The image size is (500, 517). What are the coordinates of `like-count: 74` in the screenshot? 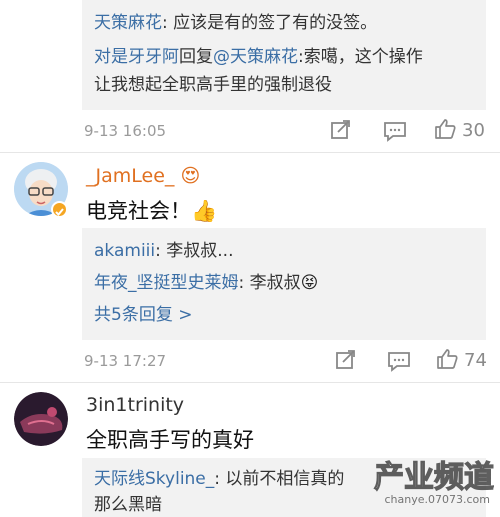 It's located at (475, 360).